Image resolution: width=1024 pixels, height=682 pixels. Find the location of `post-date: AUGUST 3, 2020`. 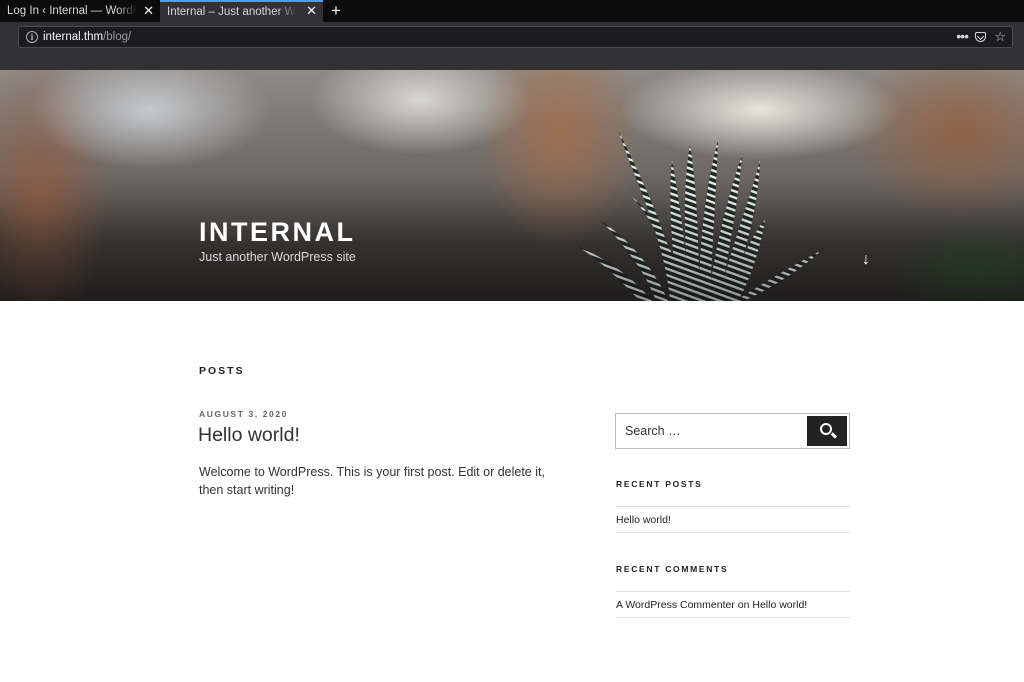

post-date: AUGUST 3, 2020 is located at coordinates (243, 414).